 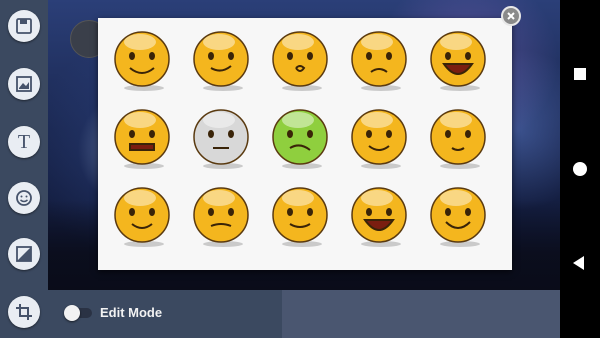 I want to click on close-button, so click(x=511, y=16).